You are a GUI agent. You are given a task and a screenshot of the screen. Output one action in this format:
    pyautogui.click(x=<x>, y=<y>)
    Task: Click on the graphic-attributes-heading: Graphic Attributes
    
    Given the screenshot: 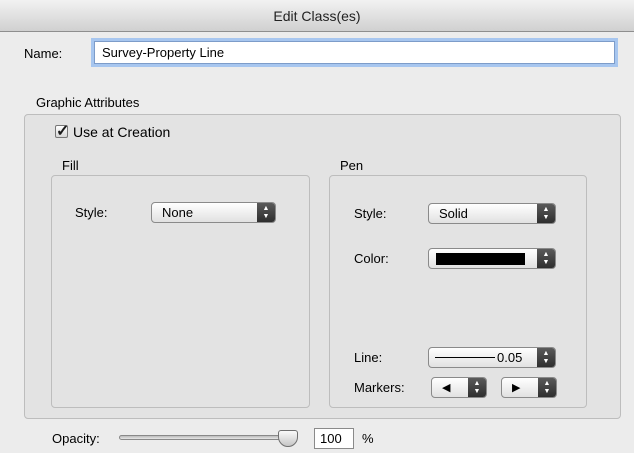 What is the action you would take?
    pyautogui.click(x=88, y=102)
    